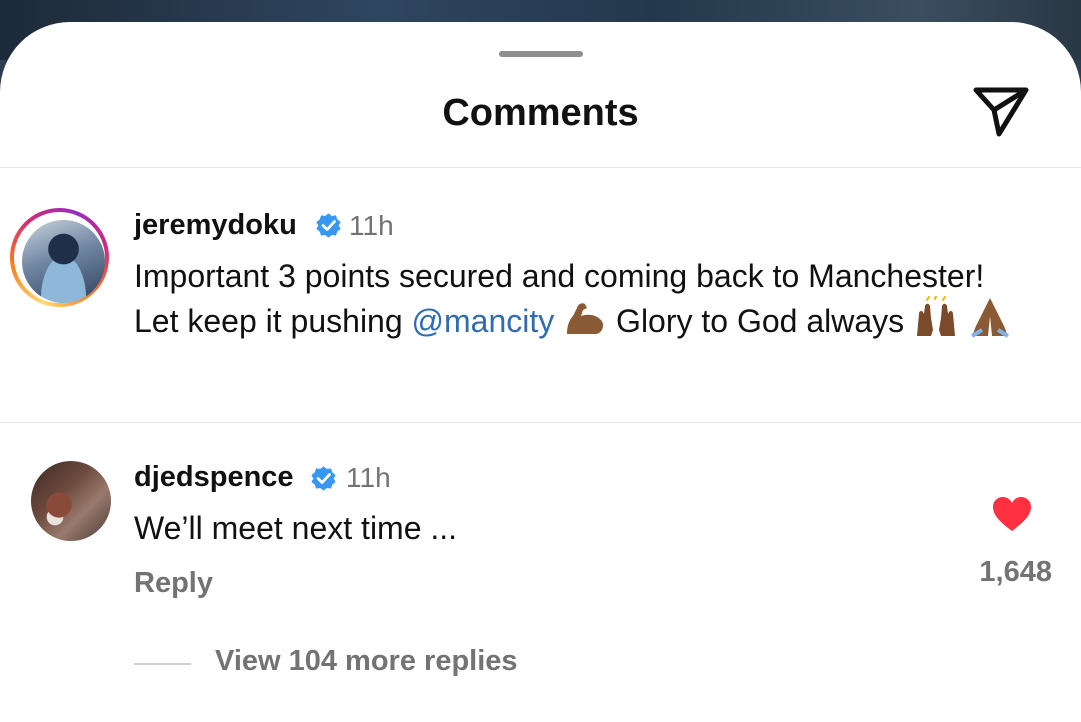 The image size is (1081, 722). I want to click on story-ring, so click(59, 257).